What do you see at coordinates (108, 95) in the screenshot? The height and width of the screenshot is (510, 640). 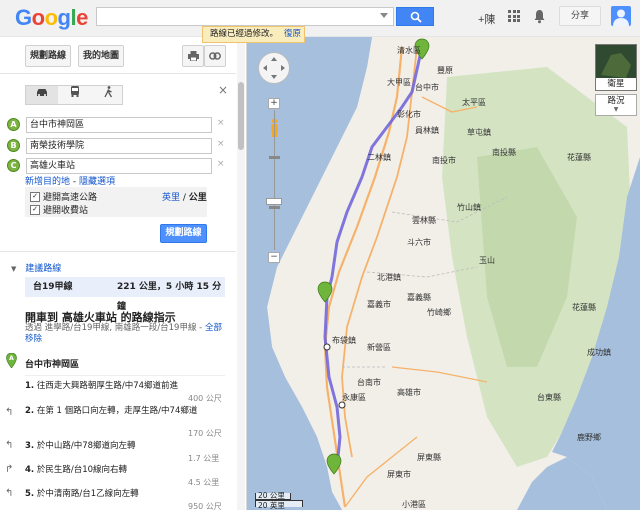 I see `mode-walking` at bounding box center [108, 95].